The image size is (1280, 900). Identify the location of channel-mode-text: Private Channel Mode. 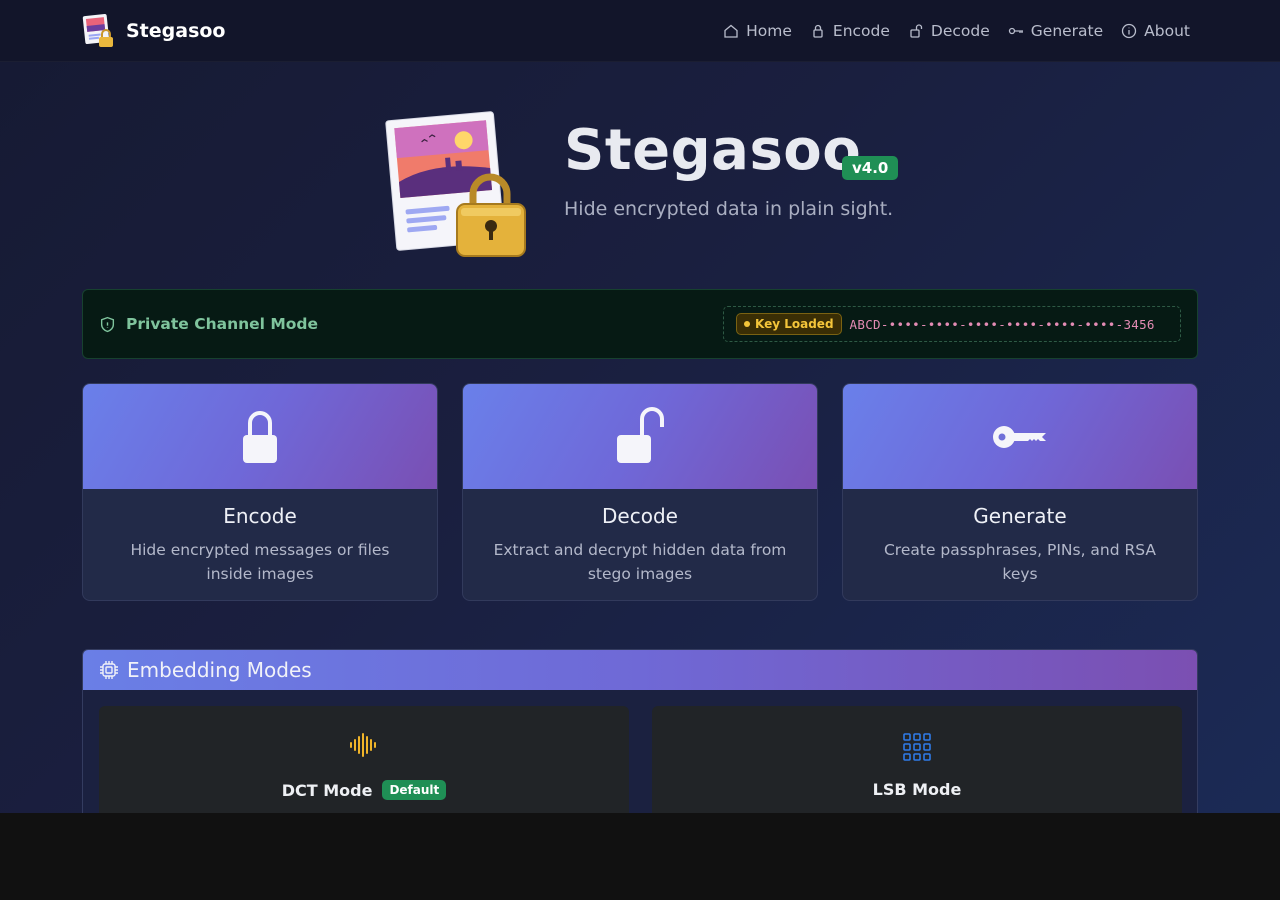
(222, 324).